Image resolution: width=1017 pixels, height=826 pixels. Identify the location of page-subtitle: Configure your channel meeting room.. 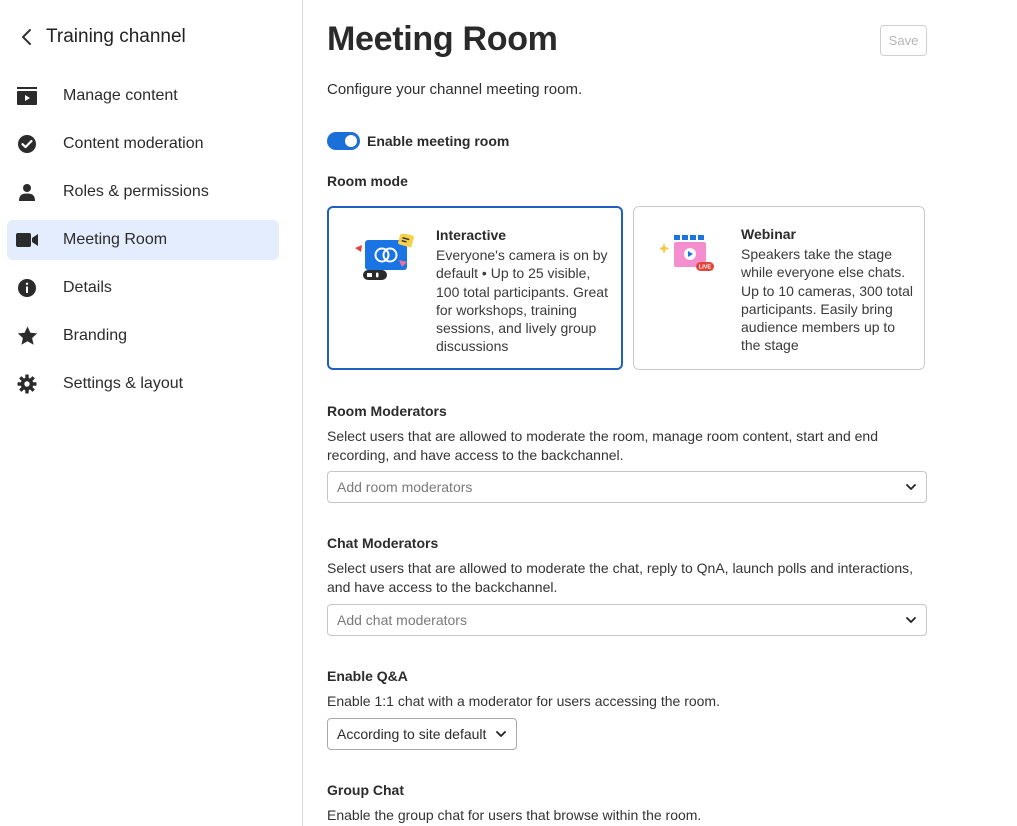
(455, 89).